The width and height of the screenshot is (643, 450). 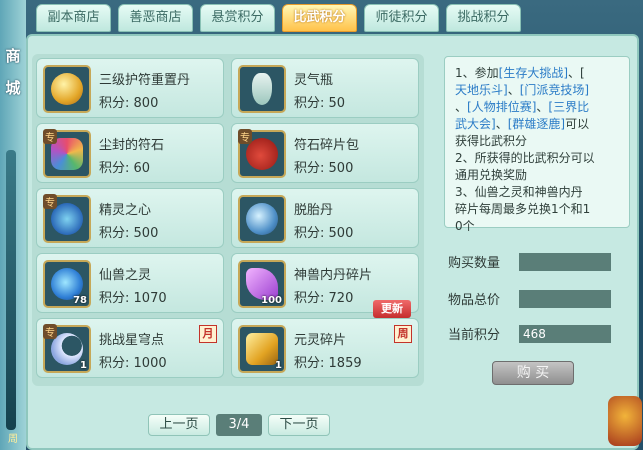 What do you see at coordinates (13, 80) in the screenshot?
I see `shop-side-label: 商城` at bounding box center [13, 80].